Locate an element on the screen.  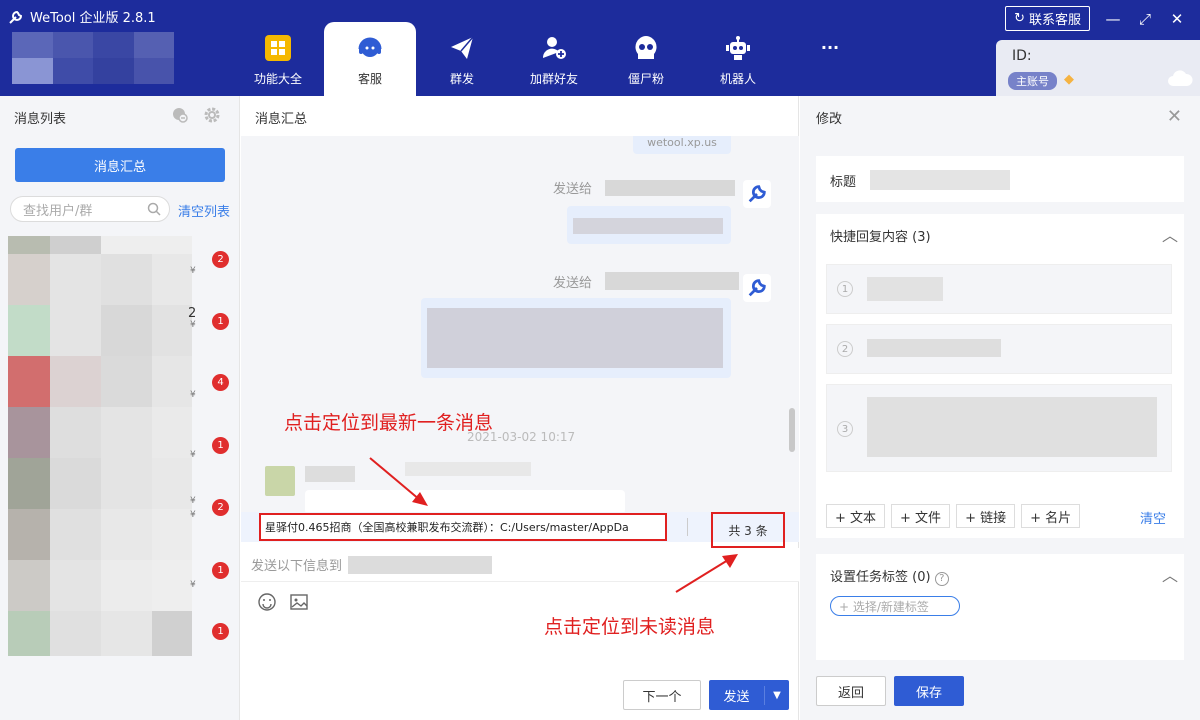
add-user-icon is located at coordinates (554, 48).